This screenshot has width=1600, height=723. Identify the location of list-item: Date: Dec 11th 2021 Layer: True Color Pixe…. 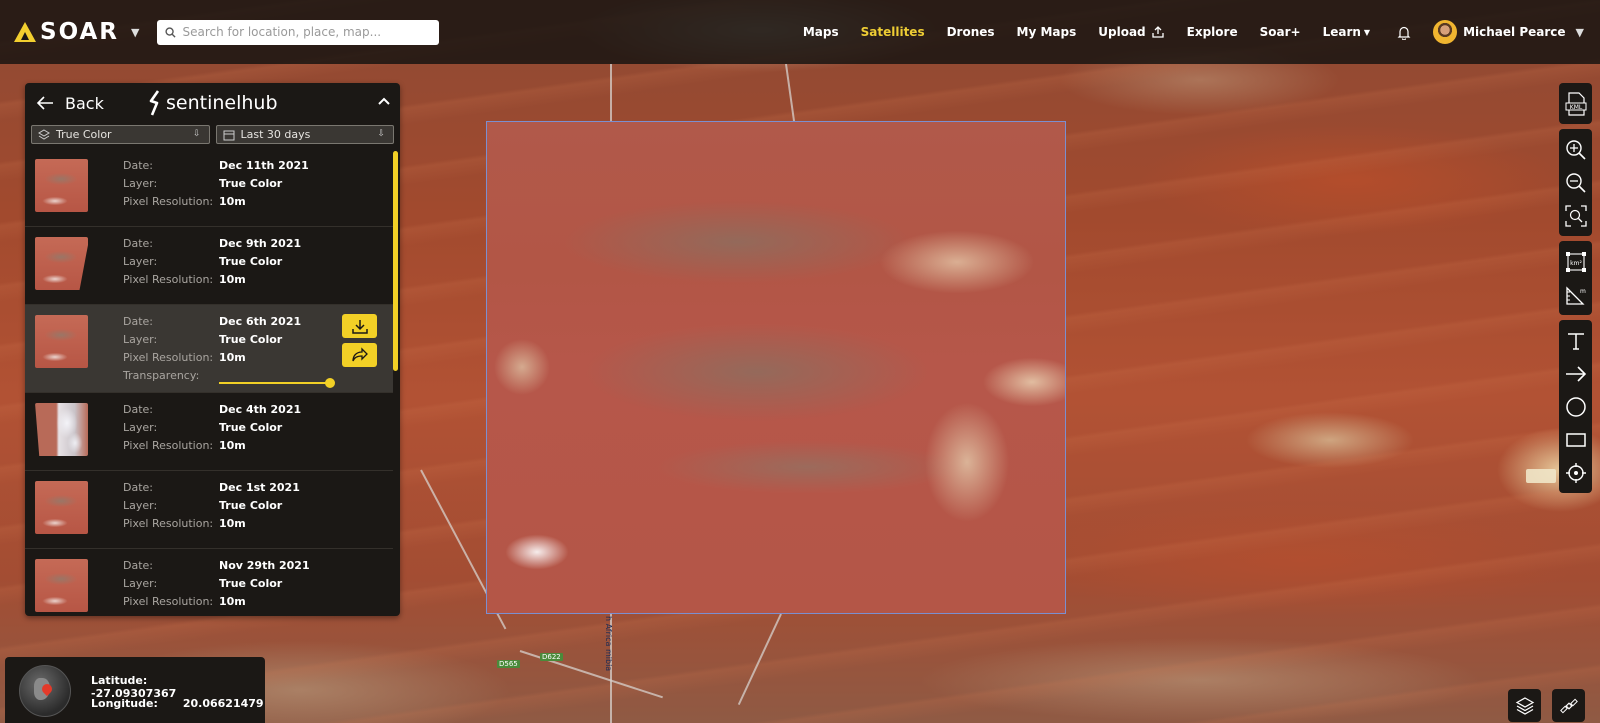
(209, 188).